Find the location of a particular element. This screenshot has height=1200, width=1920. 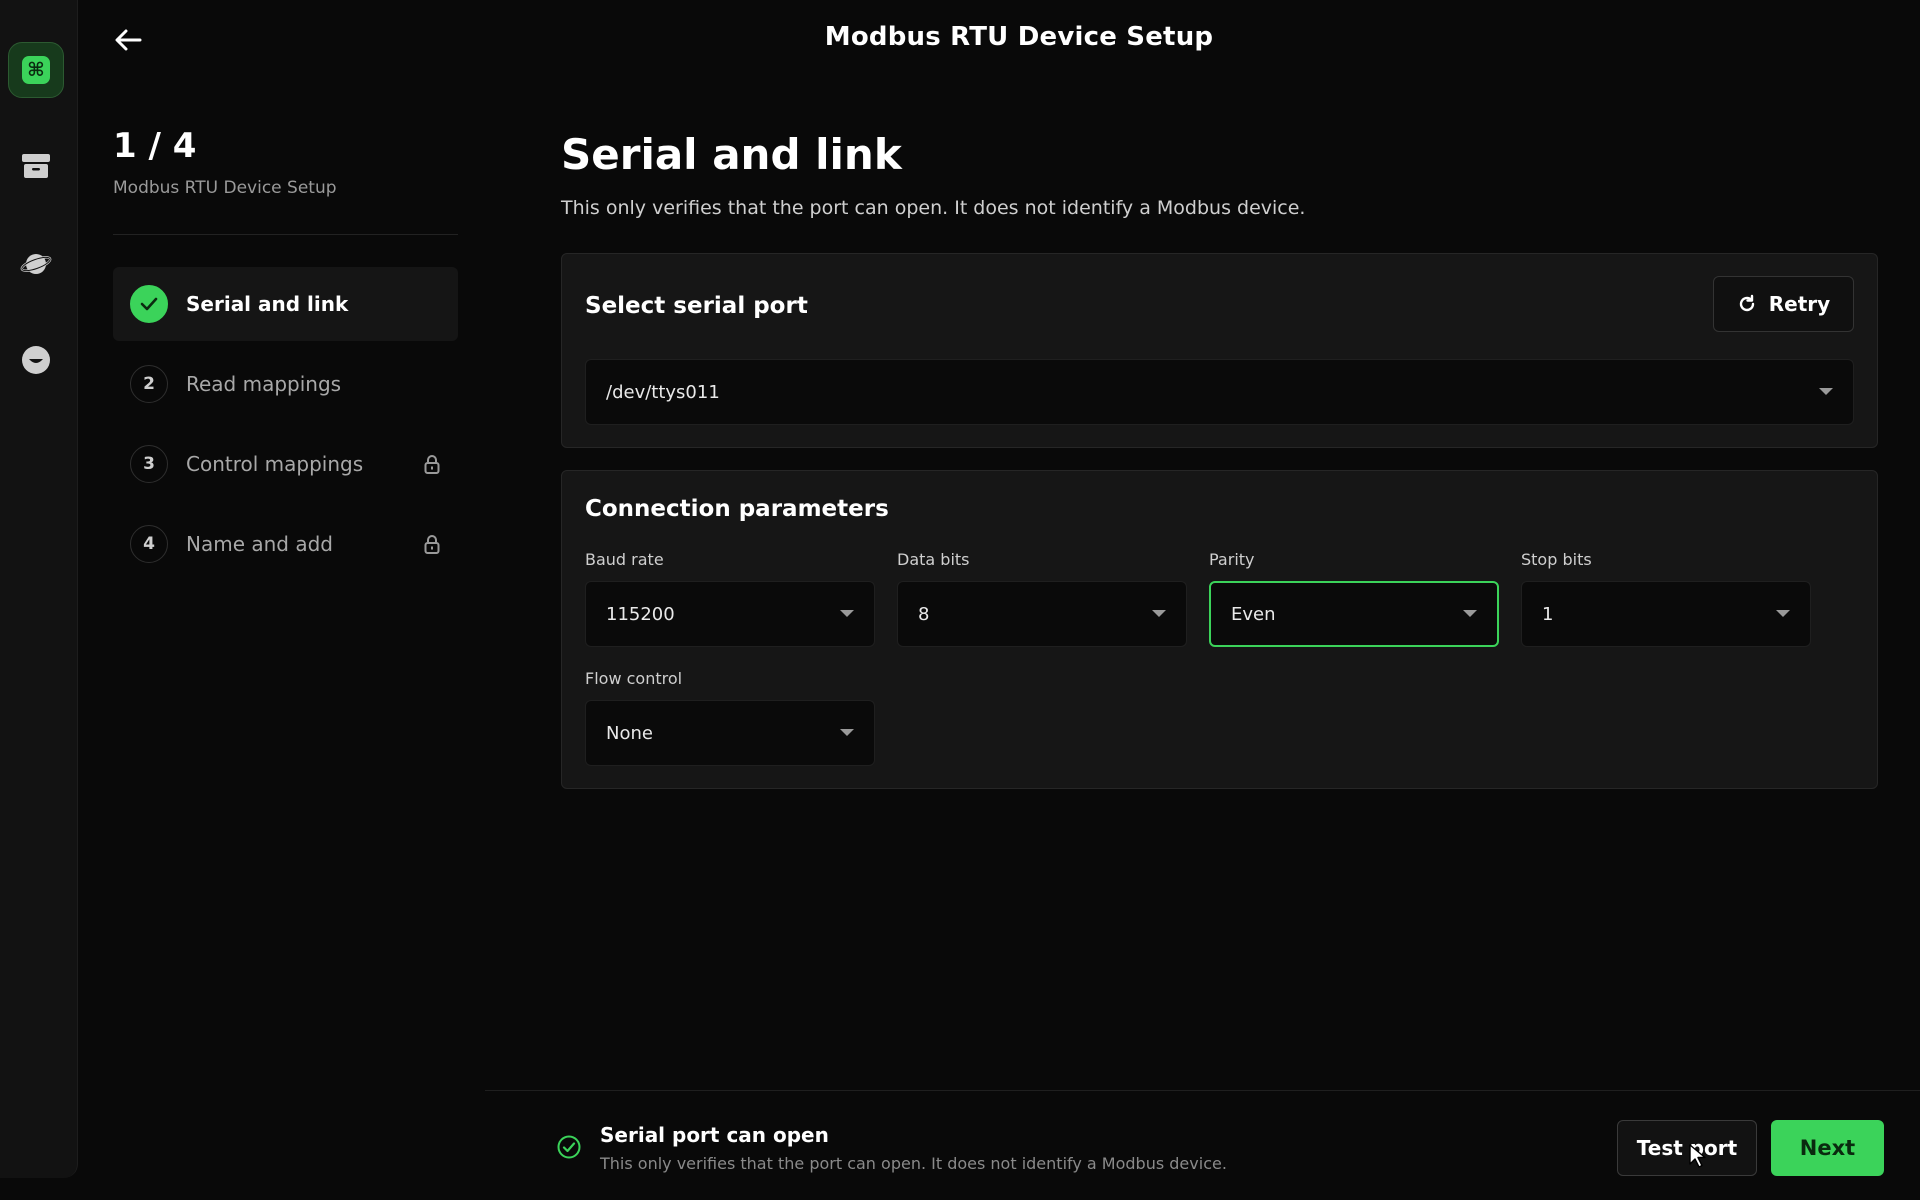

test-port-label: Test port is located at coordinates (1687, 1148).